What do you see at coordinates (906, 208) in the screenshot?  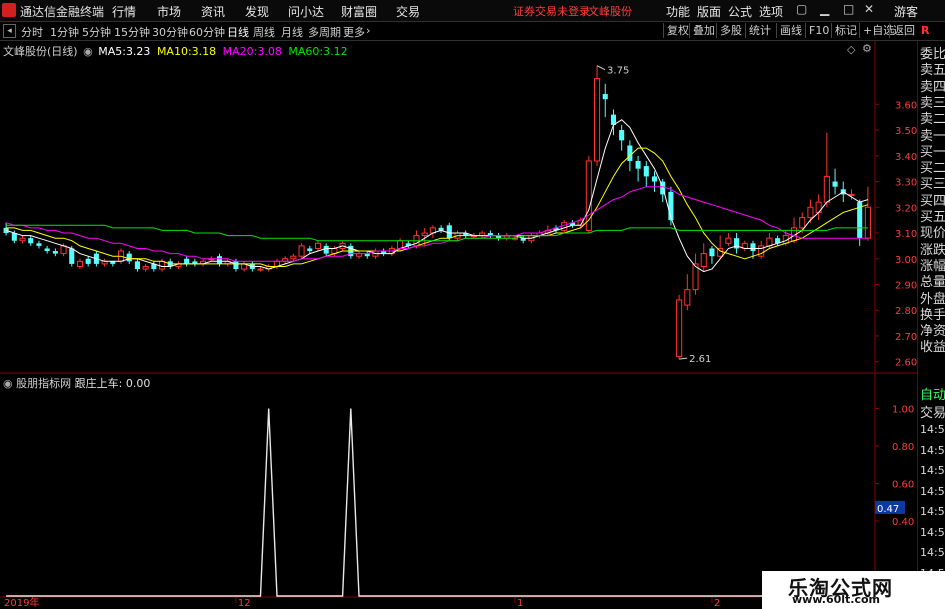 I see `y-tick-label: 3.20` at bounding box center [906, 208].